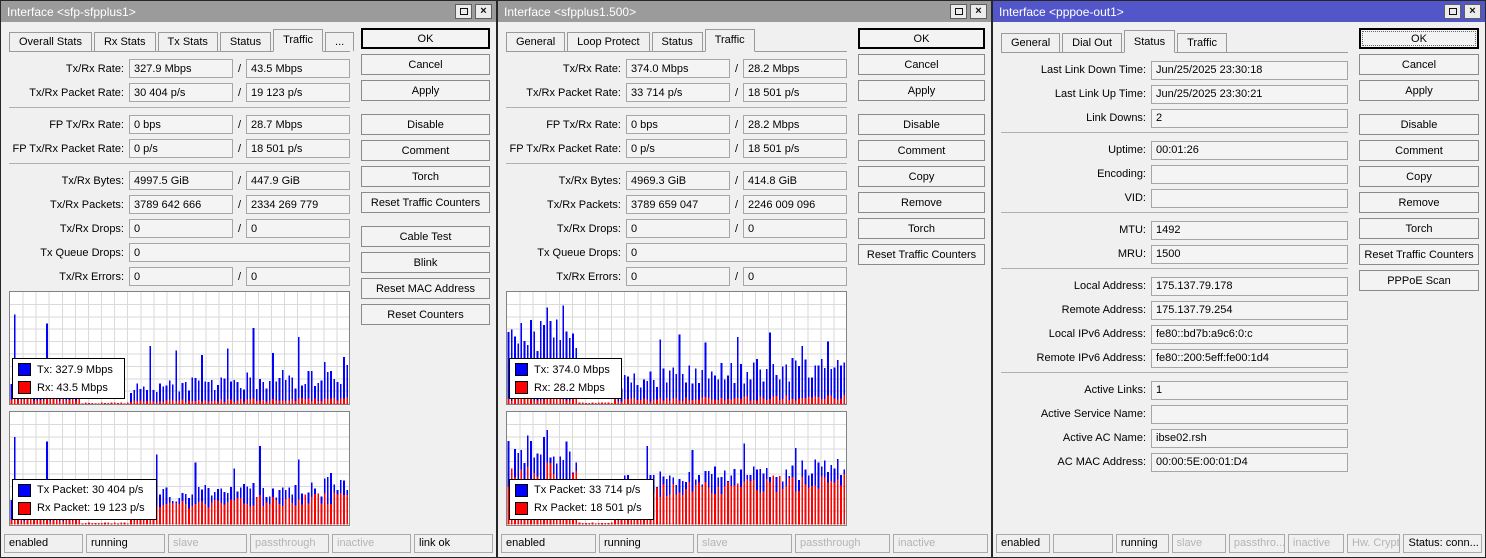 Image resolution: width=1486 pixels, height=558 pixels. Describe the element at coordinates (678, 205) in the screenshot. I see `field-value-tx-rx-packets: 3789 659 047` at that location.